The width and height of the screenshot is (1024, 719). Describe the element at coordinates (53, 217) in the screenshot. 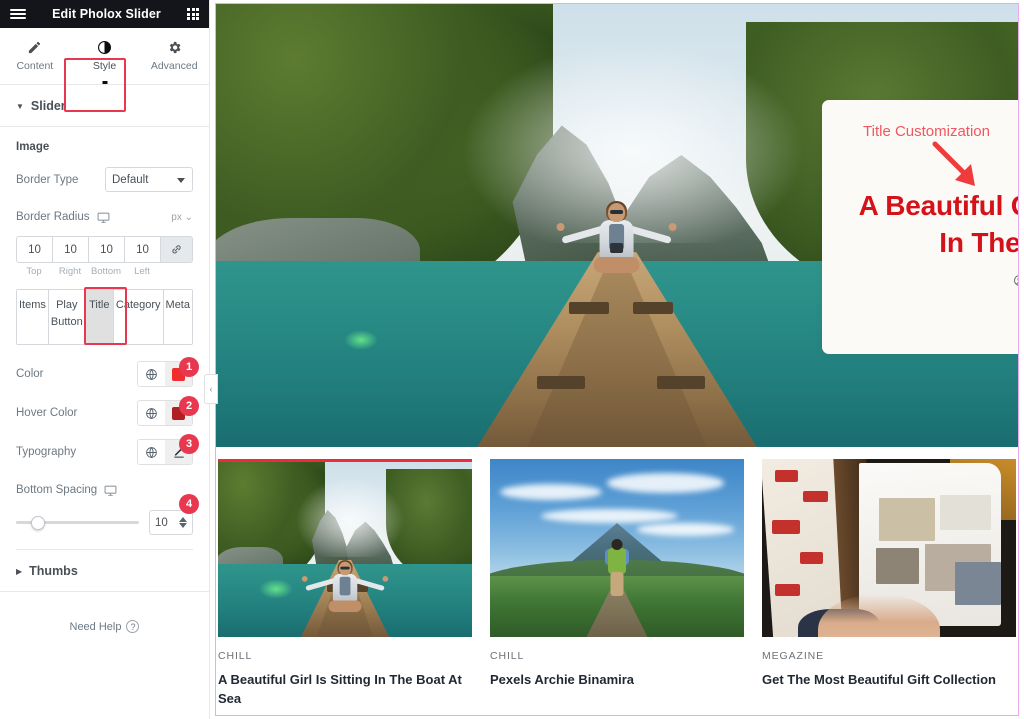

I see `border-radius-label: Border Radius` at that location.